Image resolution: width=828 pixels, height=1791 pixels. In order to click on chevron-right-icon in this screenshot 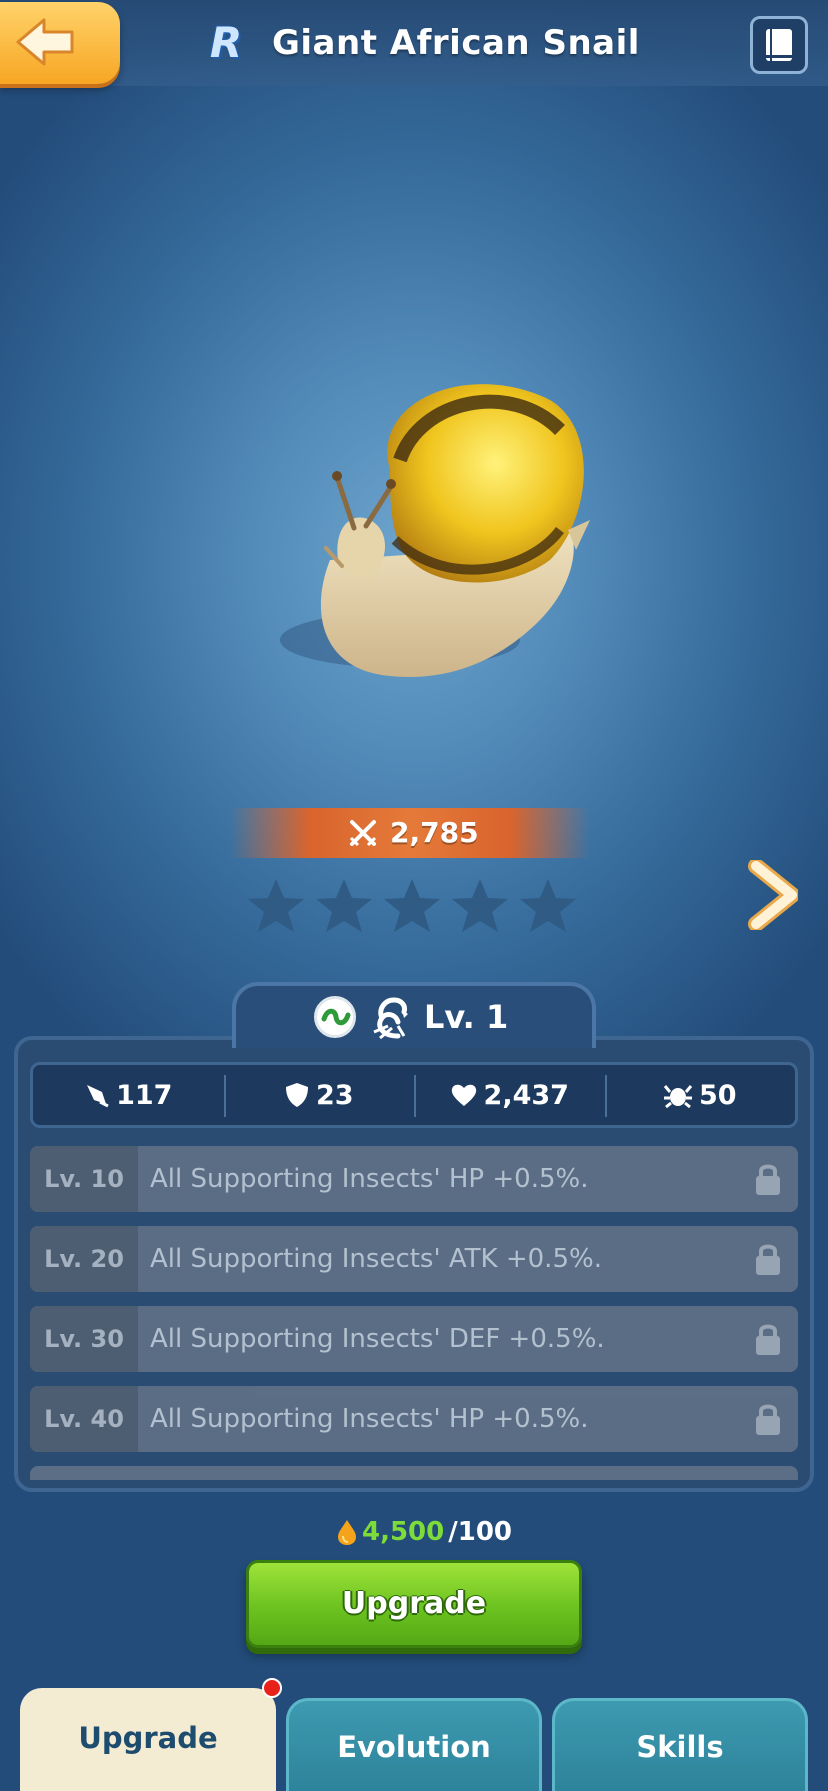, I will do `click(774, 895)`.